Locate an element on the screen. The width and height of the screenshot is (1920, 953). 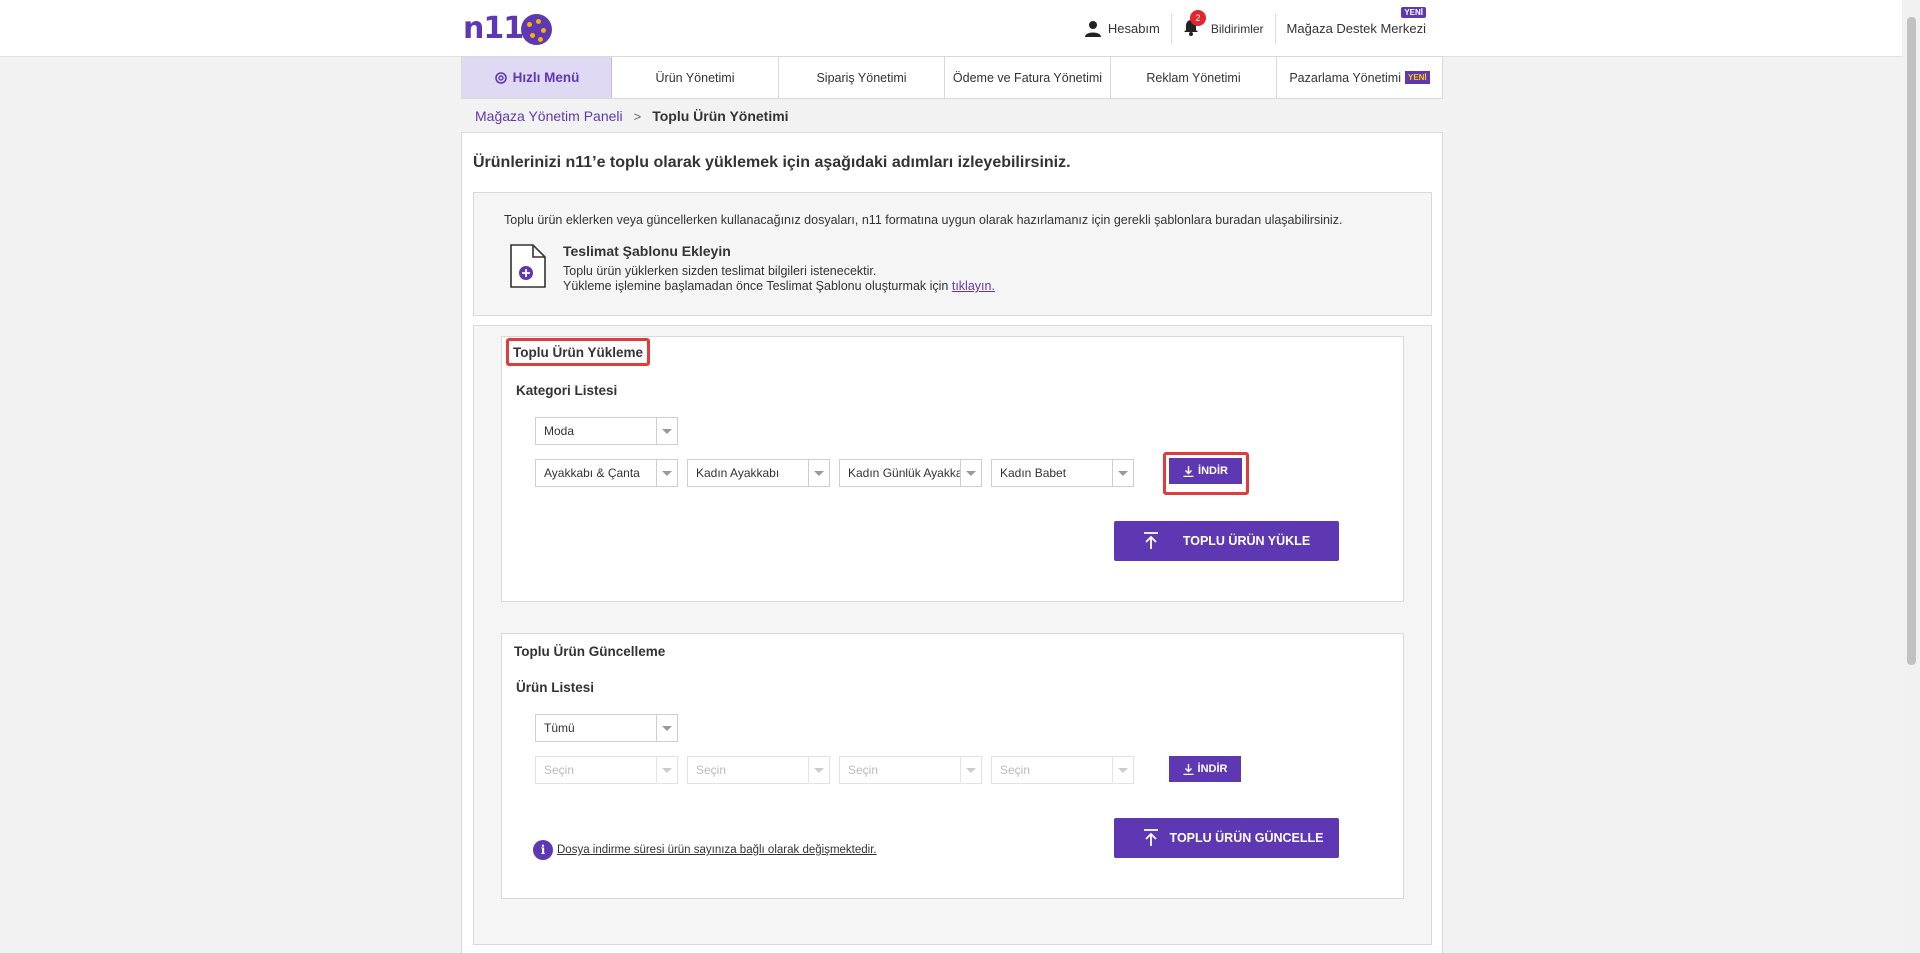
category-select-4: Kadın Babet is located at coordinates (1062, 473).